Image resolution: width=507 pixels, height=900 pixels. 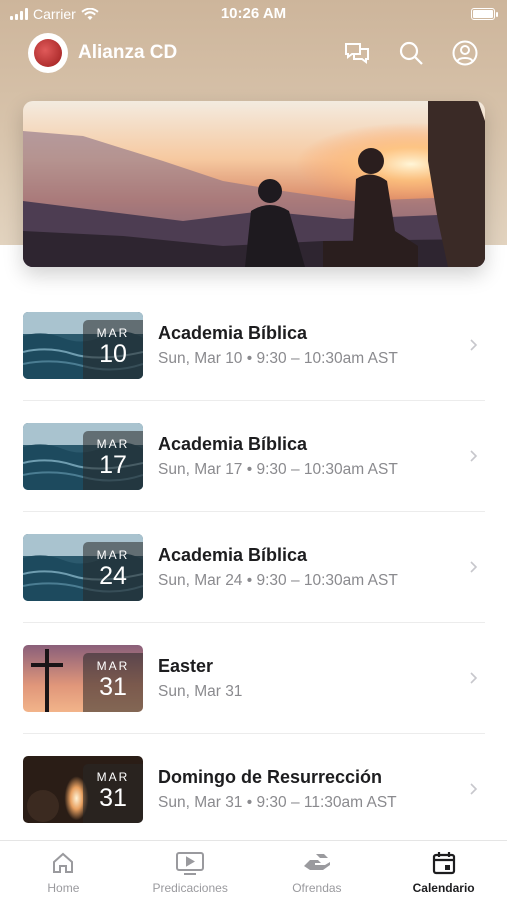 I want to click on header-actions, so click(x=411, y=53).